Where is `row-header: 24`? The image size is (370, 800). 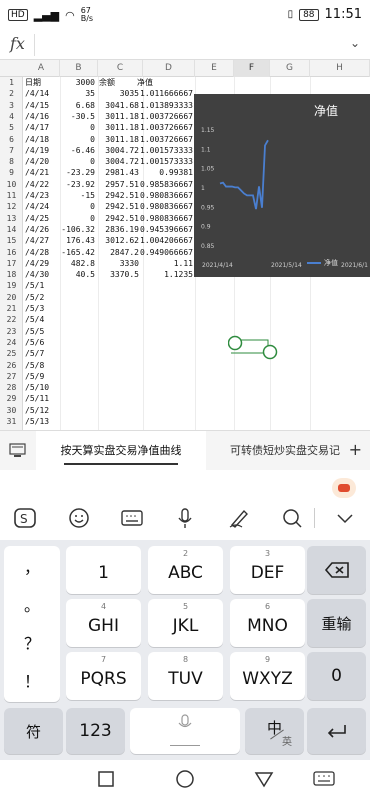 row-header: 24 is located at coordinates (11, 342).